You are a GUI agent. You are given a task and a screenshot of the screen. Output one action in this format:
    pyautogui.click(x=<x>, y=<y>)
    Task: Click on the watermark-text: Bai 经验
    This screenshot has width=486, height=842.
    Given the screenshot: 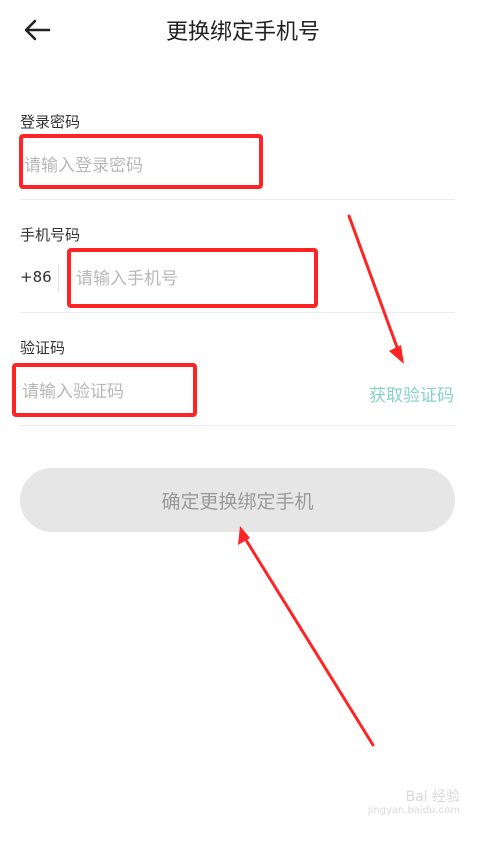 What is the action you would take?
    pyautogui.click(x=432, y=796)
    